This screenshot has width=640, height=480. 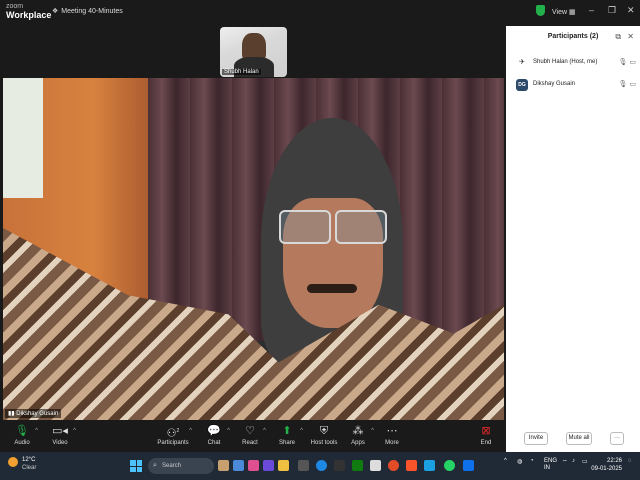 I want to click on end-icon: ⊠, so click(x=486, y=431).